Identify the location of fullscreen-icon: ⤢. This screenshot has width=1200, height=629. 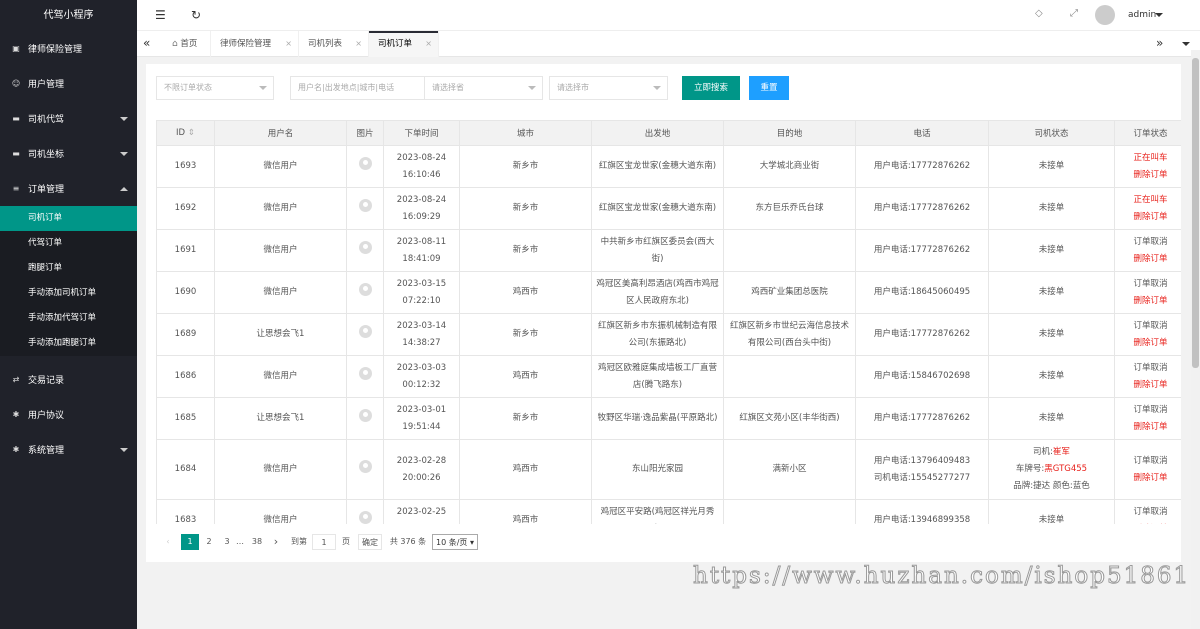
(1074, 13).